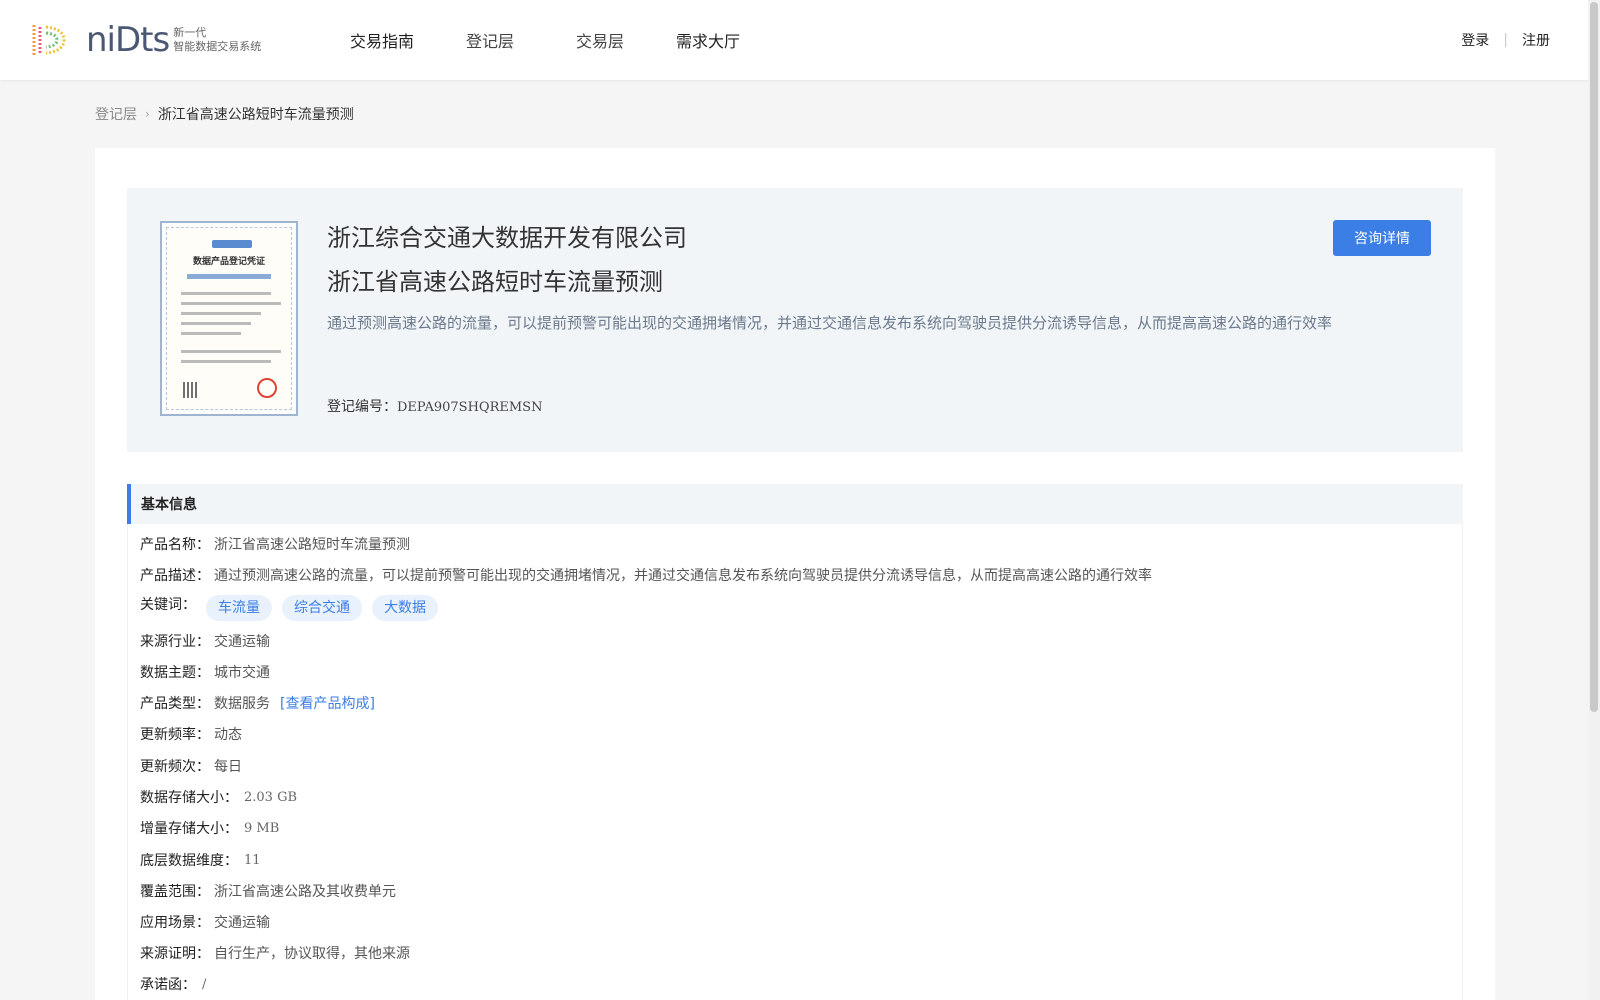  I want to click on nav-demand-hall: 需求大厅, so click(708, 40).